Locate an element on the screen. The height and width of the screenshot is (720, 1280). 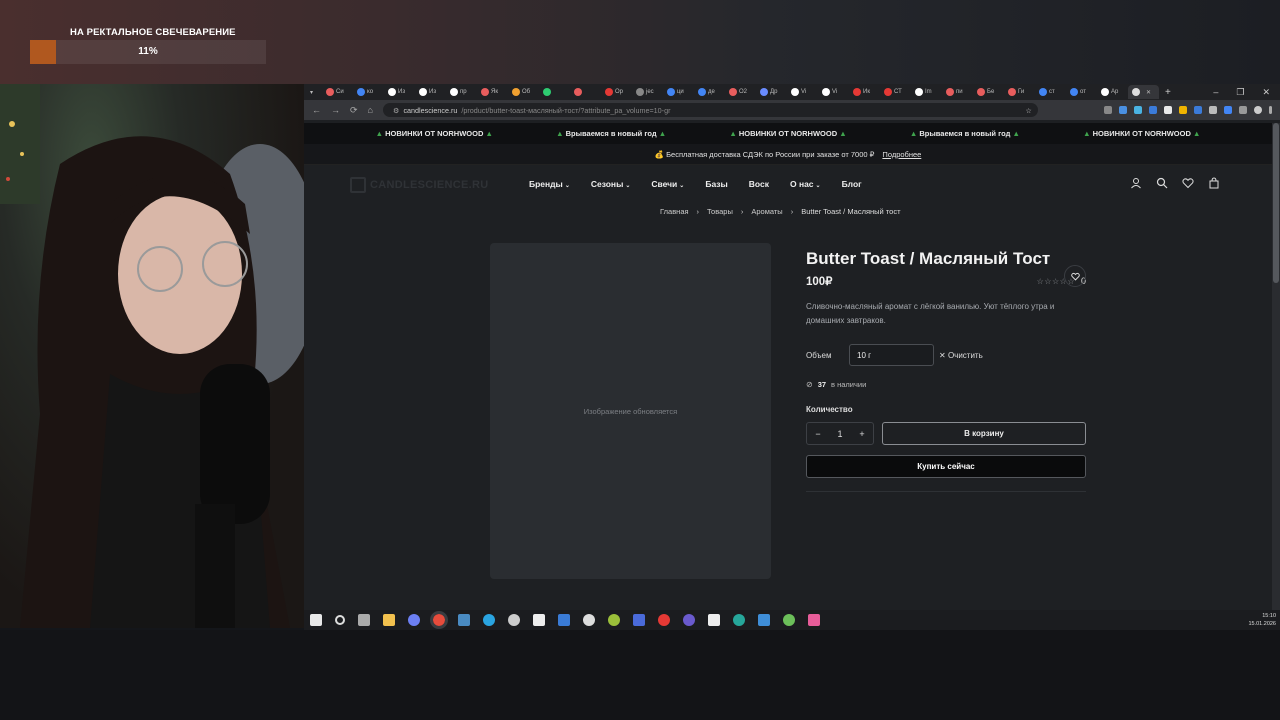
shipping-more-link: Подробнее is located at coordinates (901, 154).